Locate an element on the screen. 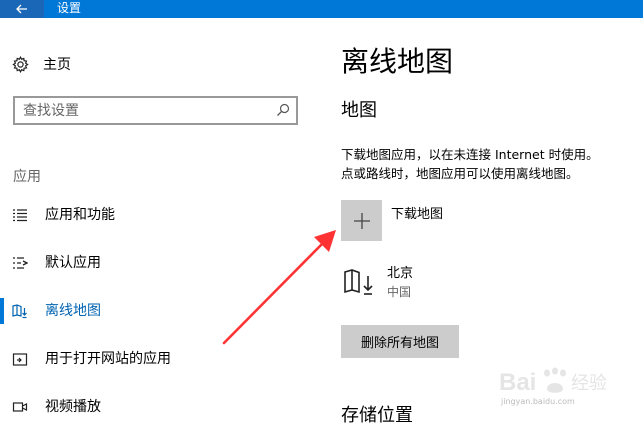 This screenshot has width=643, height=424. description-line: 点或路线时，地图应用可以使用离线地图。 is located at coordinates (460, 173).